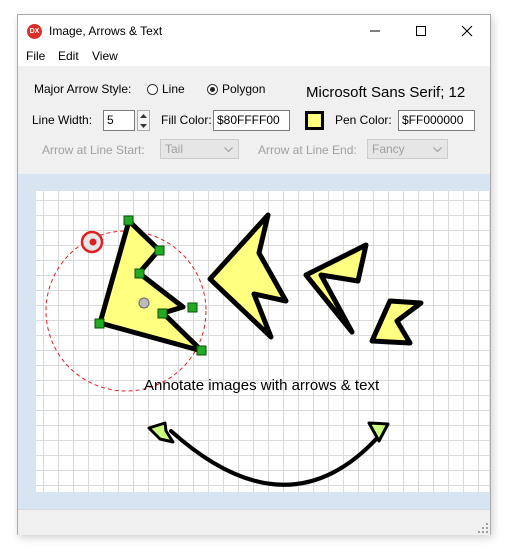 Image resolution: width=513 pixels, height=558 pixels. I want to click on status-bar, so click(254, 522).